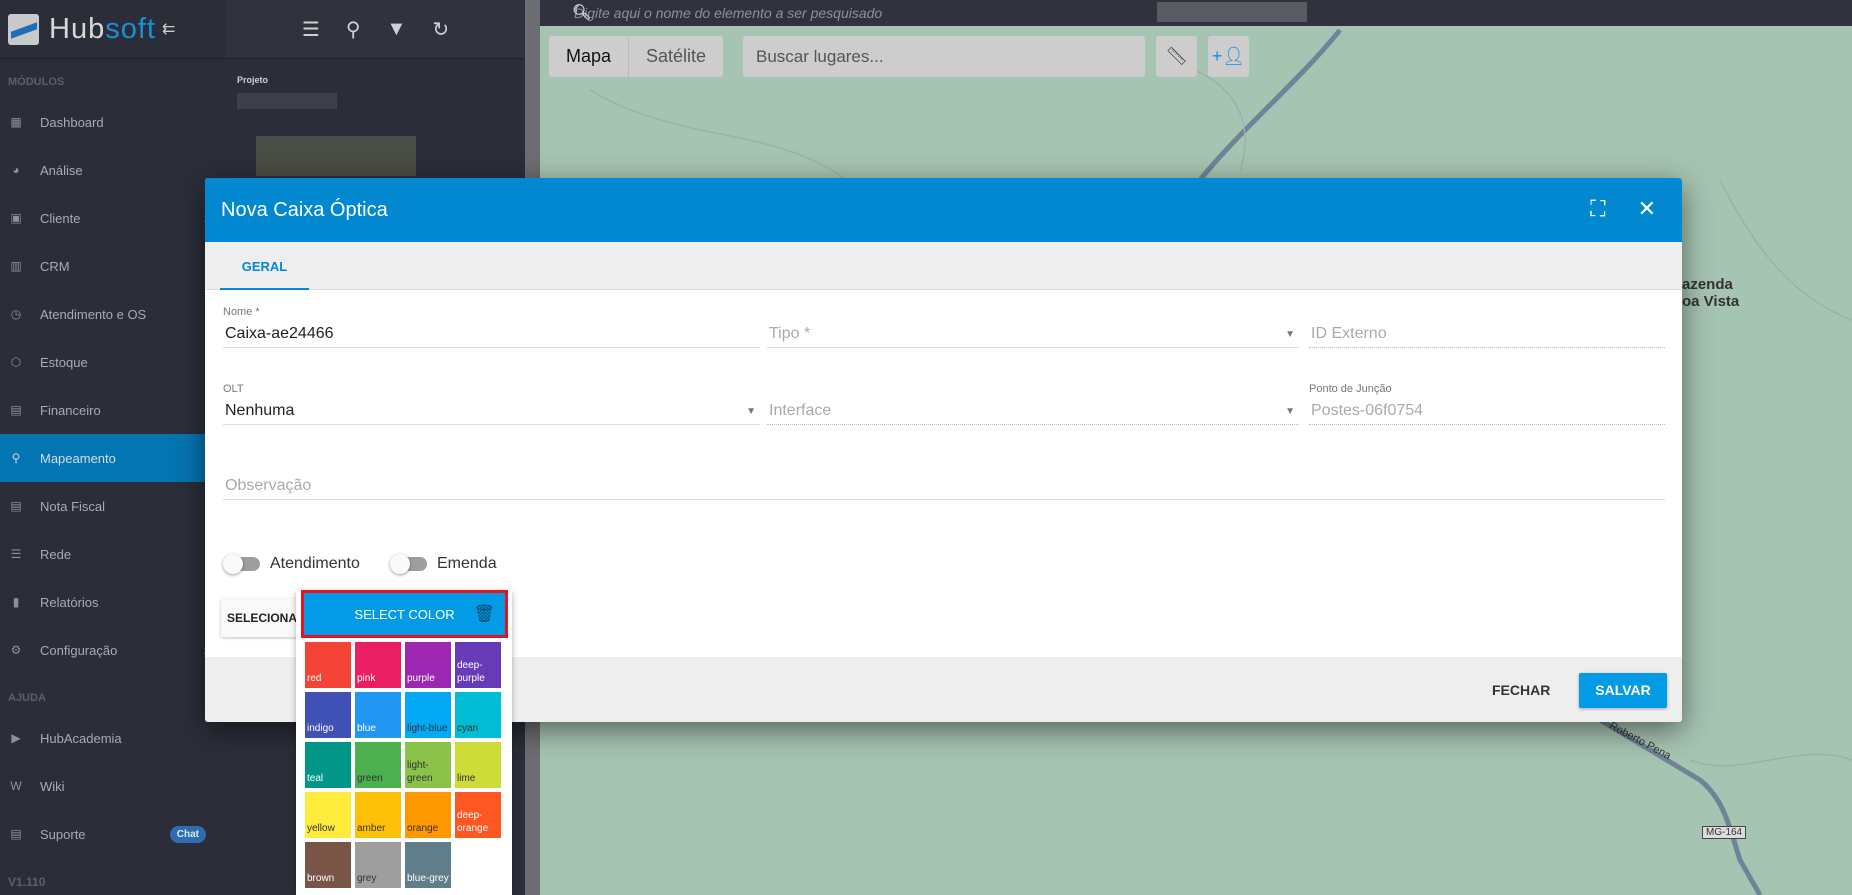  I want to click on color-swatch-orange: orange, so click(428, 815).